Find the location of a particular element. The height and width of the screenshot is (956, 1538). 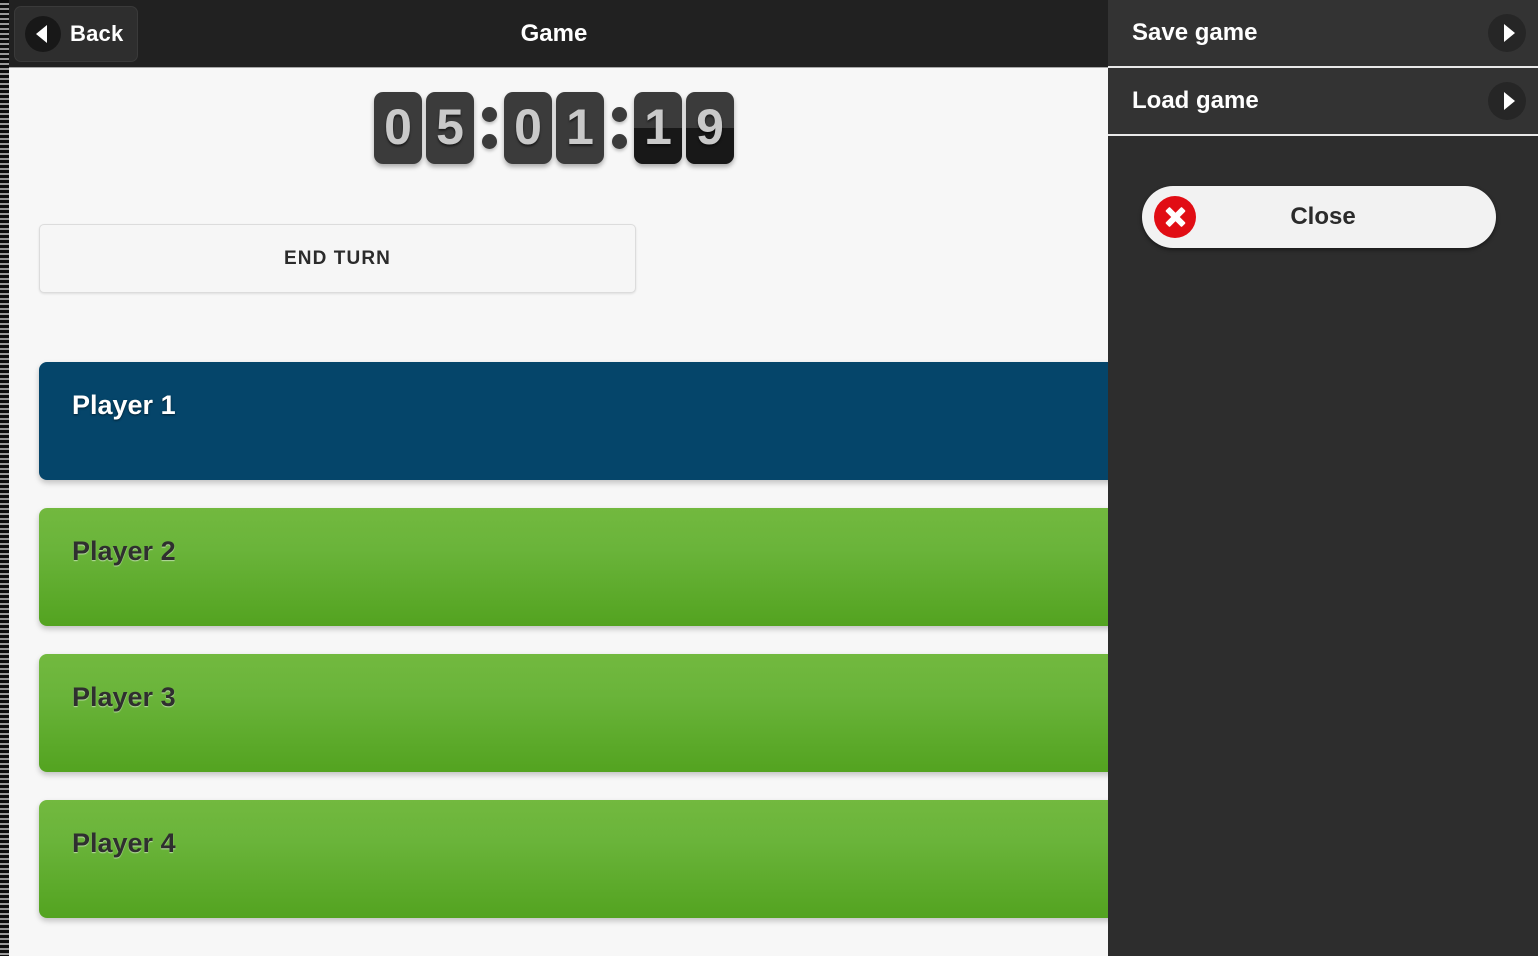

player-name: Player 2 is located at coordinates (124, 551).